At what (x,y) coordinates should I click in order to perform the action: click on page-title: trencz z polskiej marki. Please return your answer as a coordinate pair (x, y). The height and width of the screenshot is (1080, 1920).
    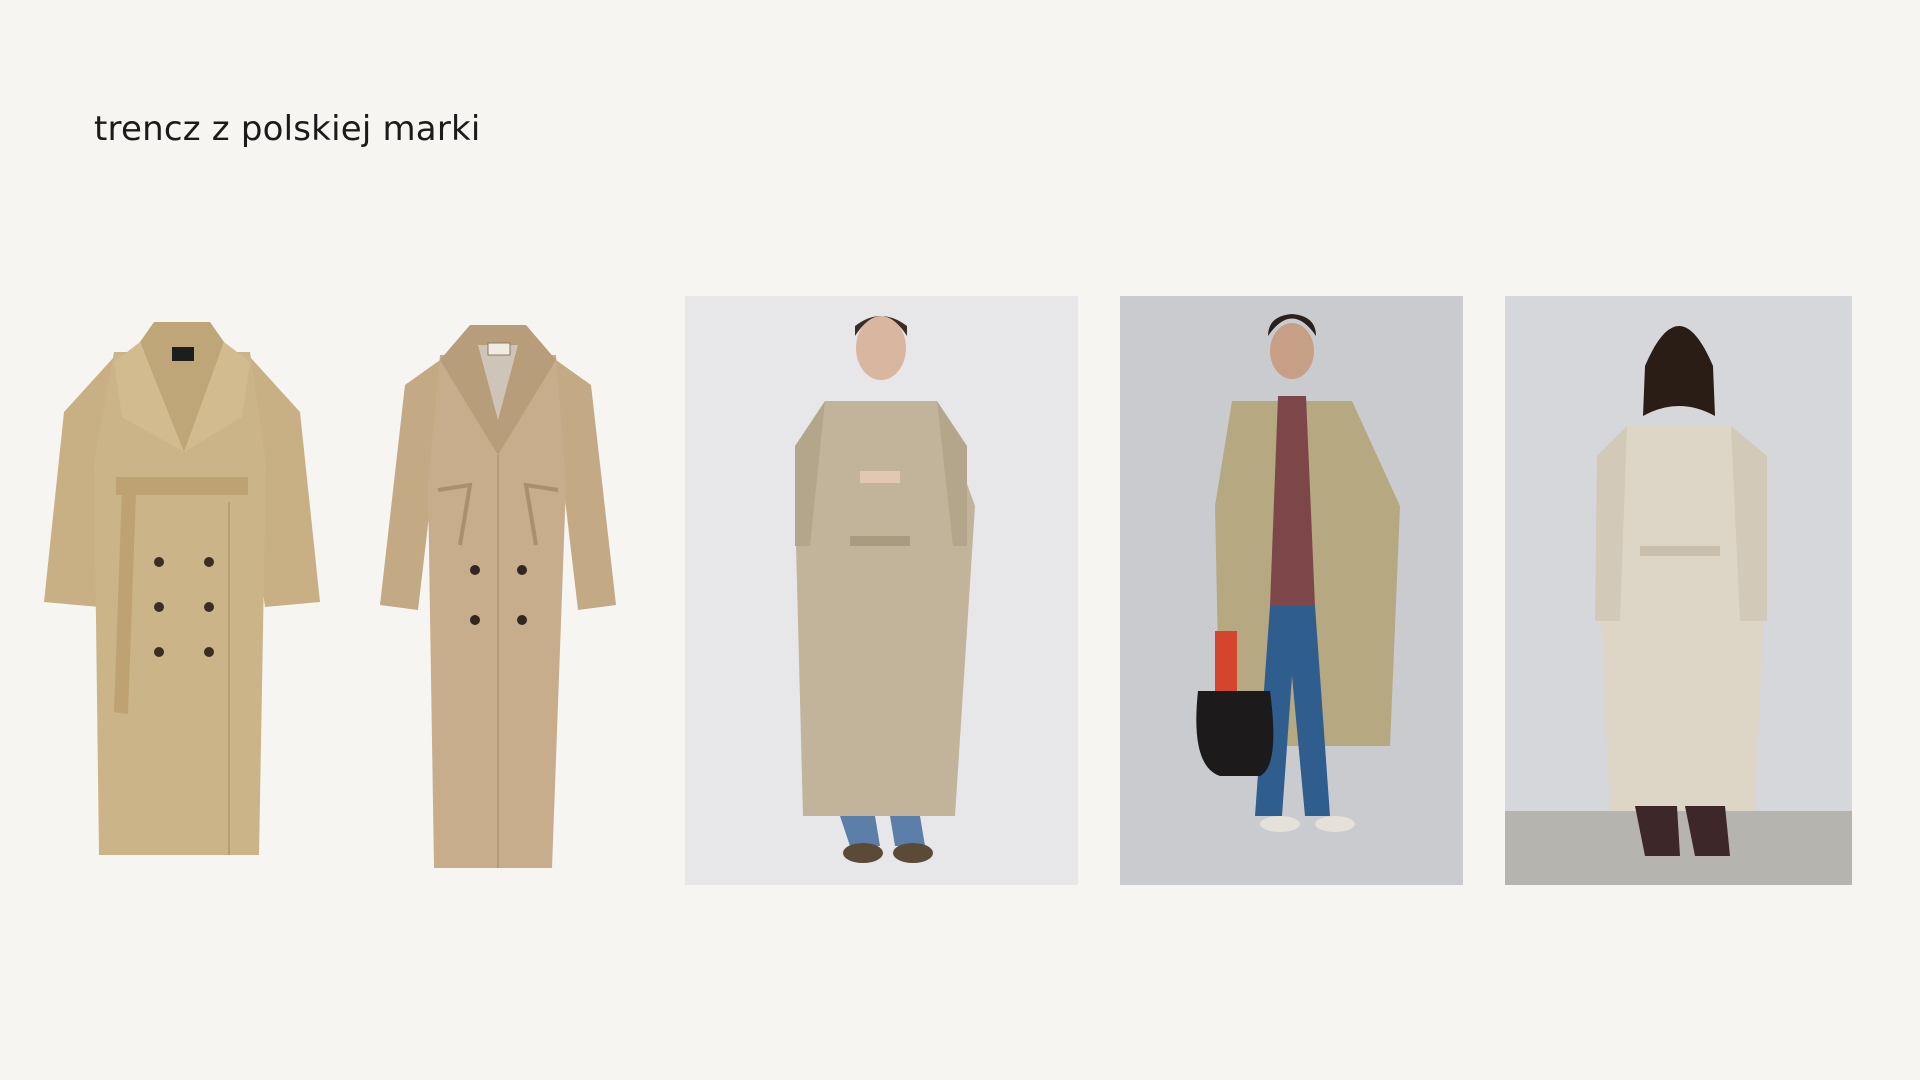
    Looking at the image, I should click on (287, 129).